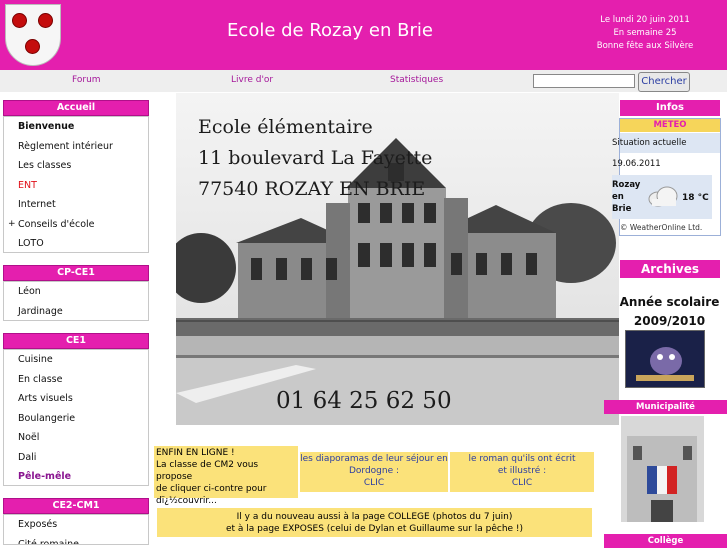 The height and width of the screenshot is (548, 727). I want to click on search-input, so click(584, 81).